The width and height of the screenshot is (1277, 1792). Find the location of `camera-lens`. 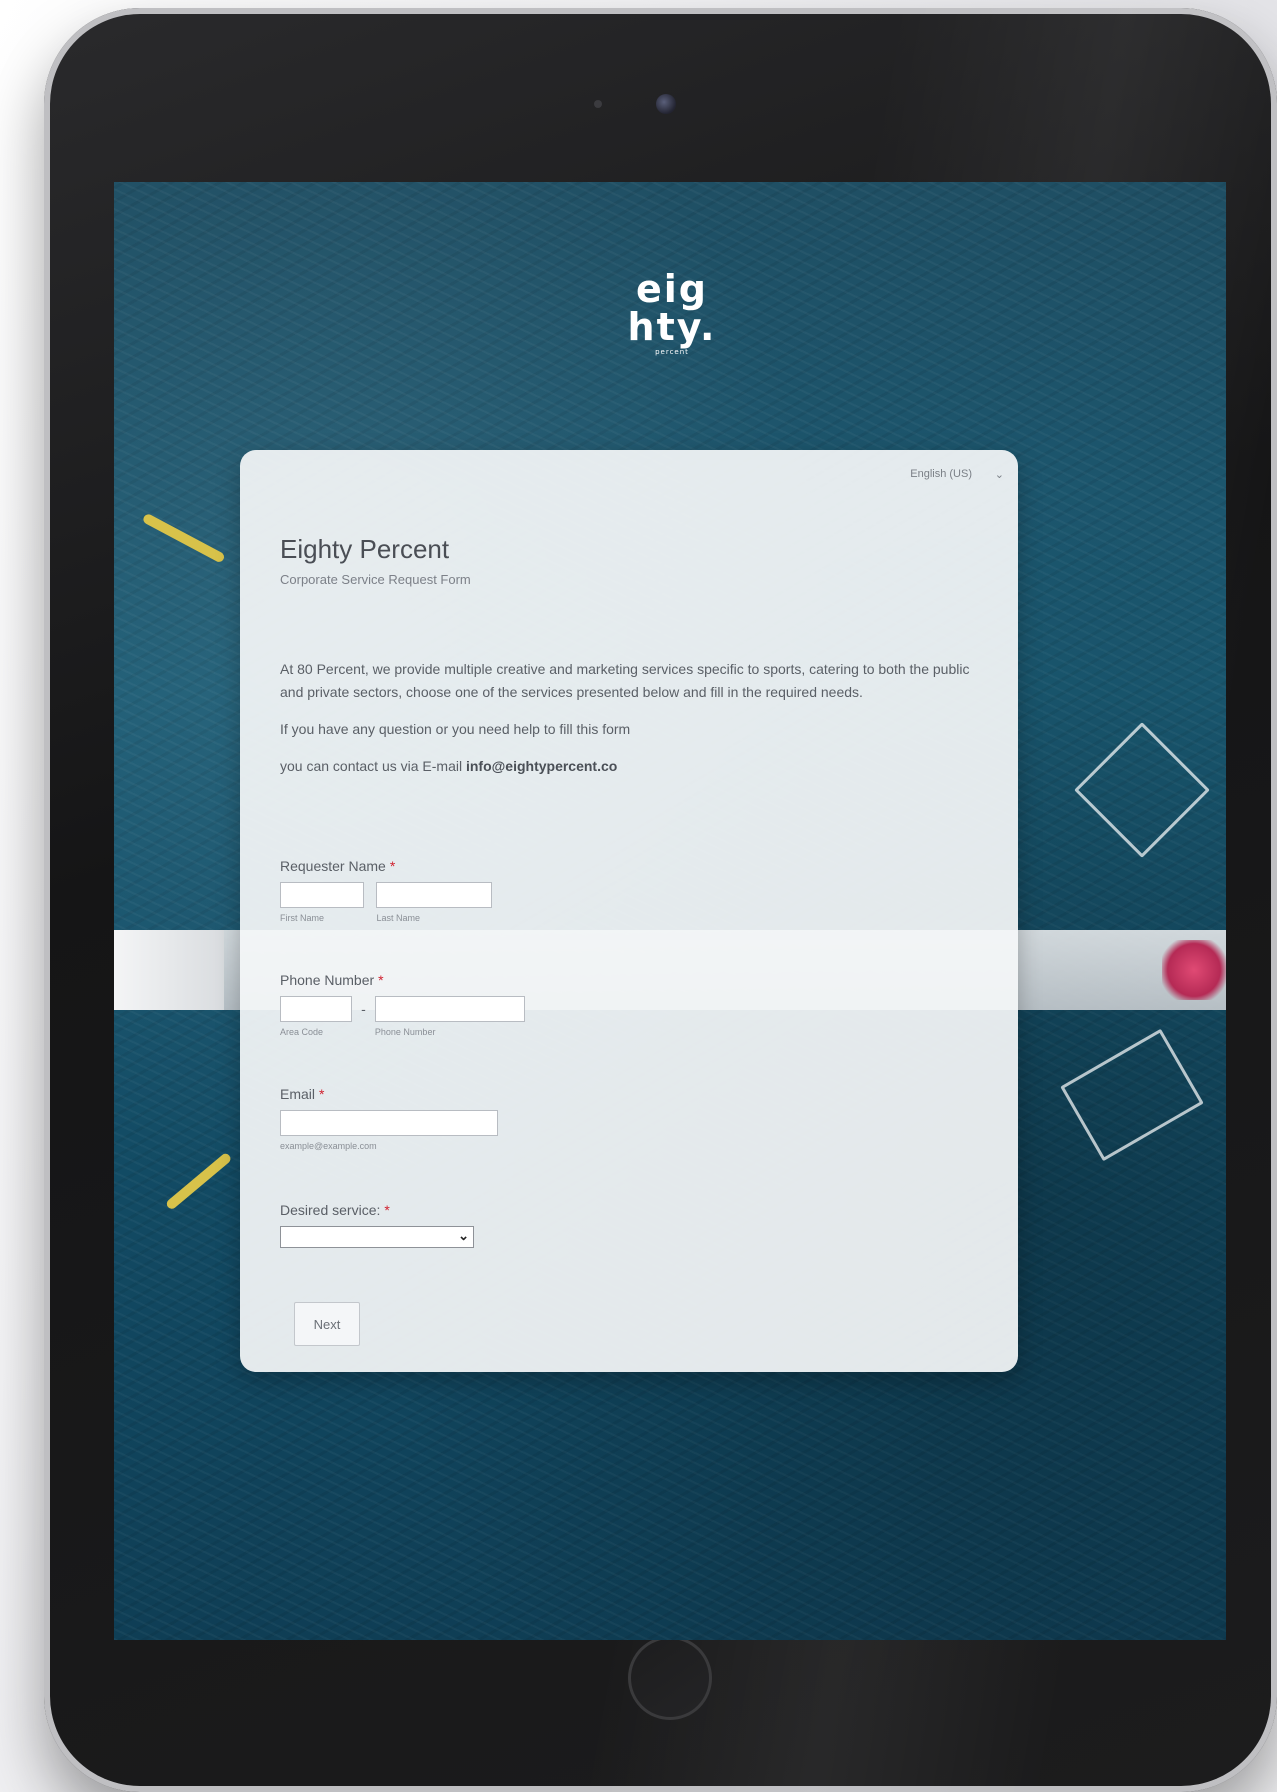

camera-lens is located at coordinates (666, 104).